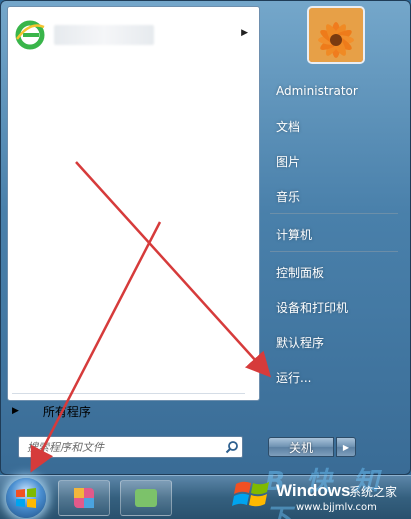 Image resolution: width=411 pixels, height=519 pixels. What do you see at coordinates (335, 196) in the screenshot?
I see `music-link: 音乐` at bounding box center [335, 196].